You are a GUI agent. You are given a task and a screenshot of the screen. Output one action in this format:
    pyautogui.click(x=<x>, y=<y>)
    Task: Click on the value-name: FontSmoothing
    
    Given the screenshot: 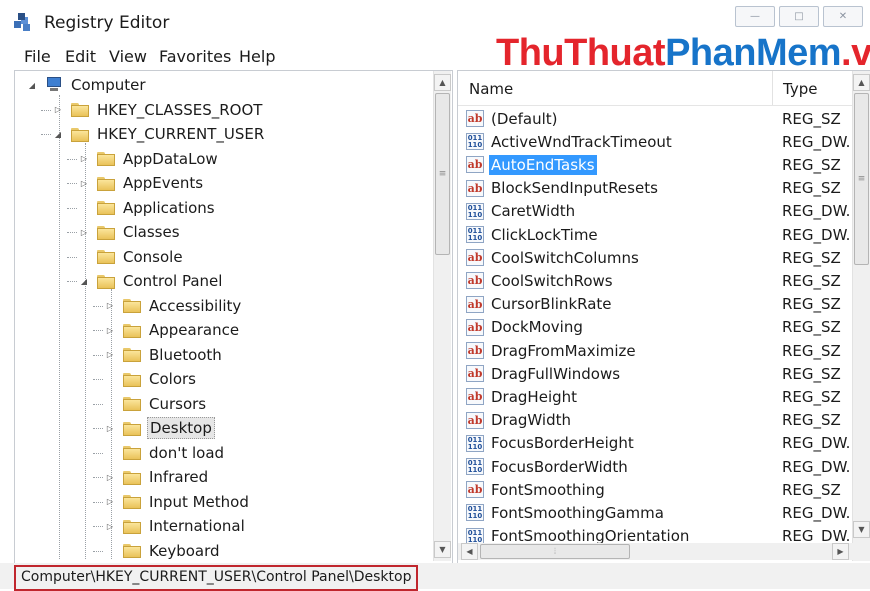 What is the action you would take?
    pyautogui.click(x=548, y=490)
    